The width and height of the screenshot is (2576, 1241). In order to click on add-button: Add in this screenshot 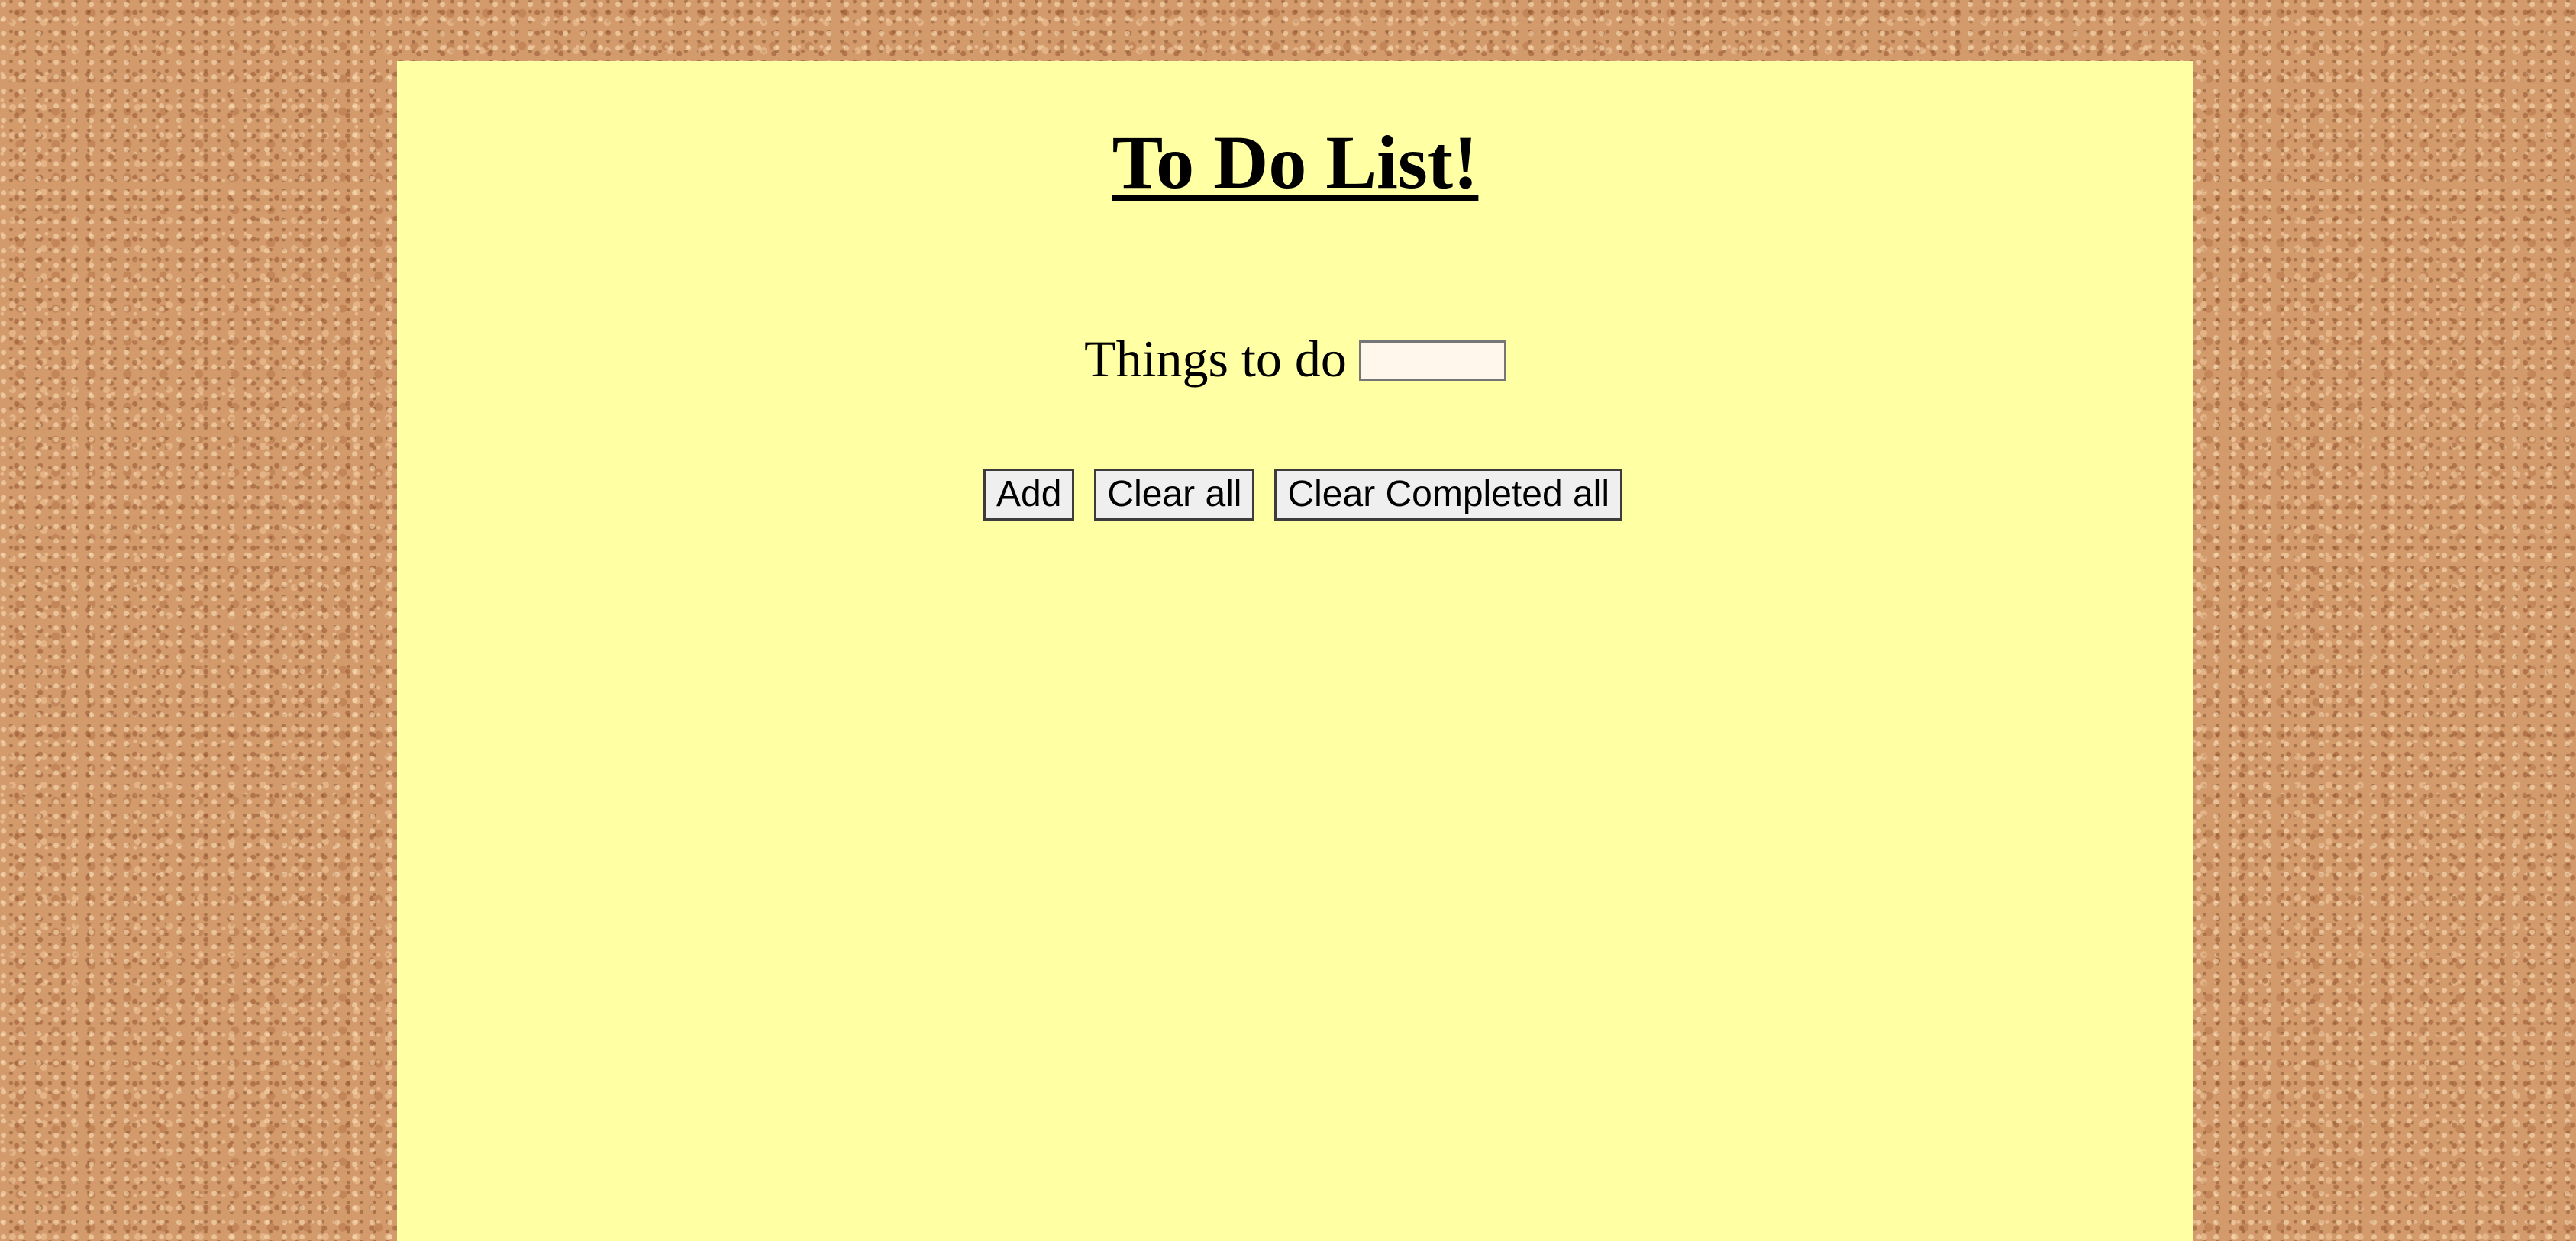, I will do `click(1029, 495)`.